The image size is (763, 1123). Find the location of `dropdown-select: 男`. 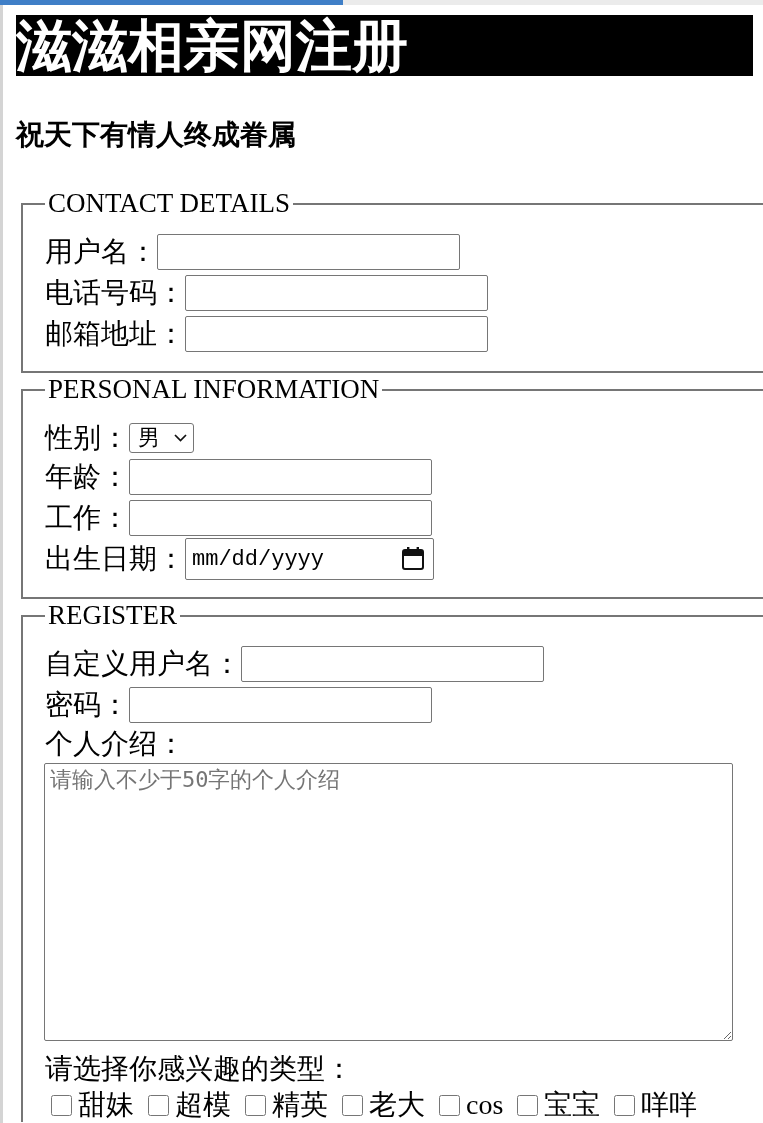

dropdown-select: 男 is located at coordinates (161, 438).